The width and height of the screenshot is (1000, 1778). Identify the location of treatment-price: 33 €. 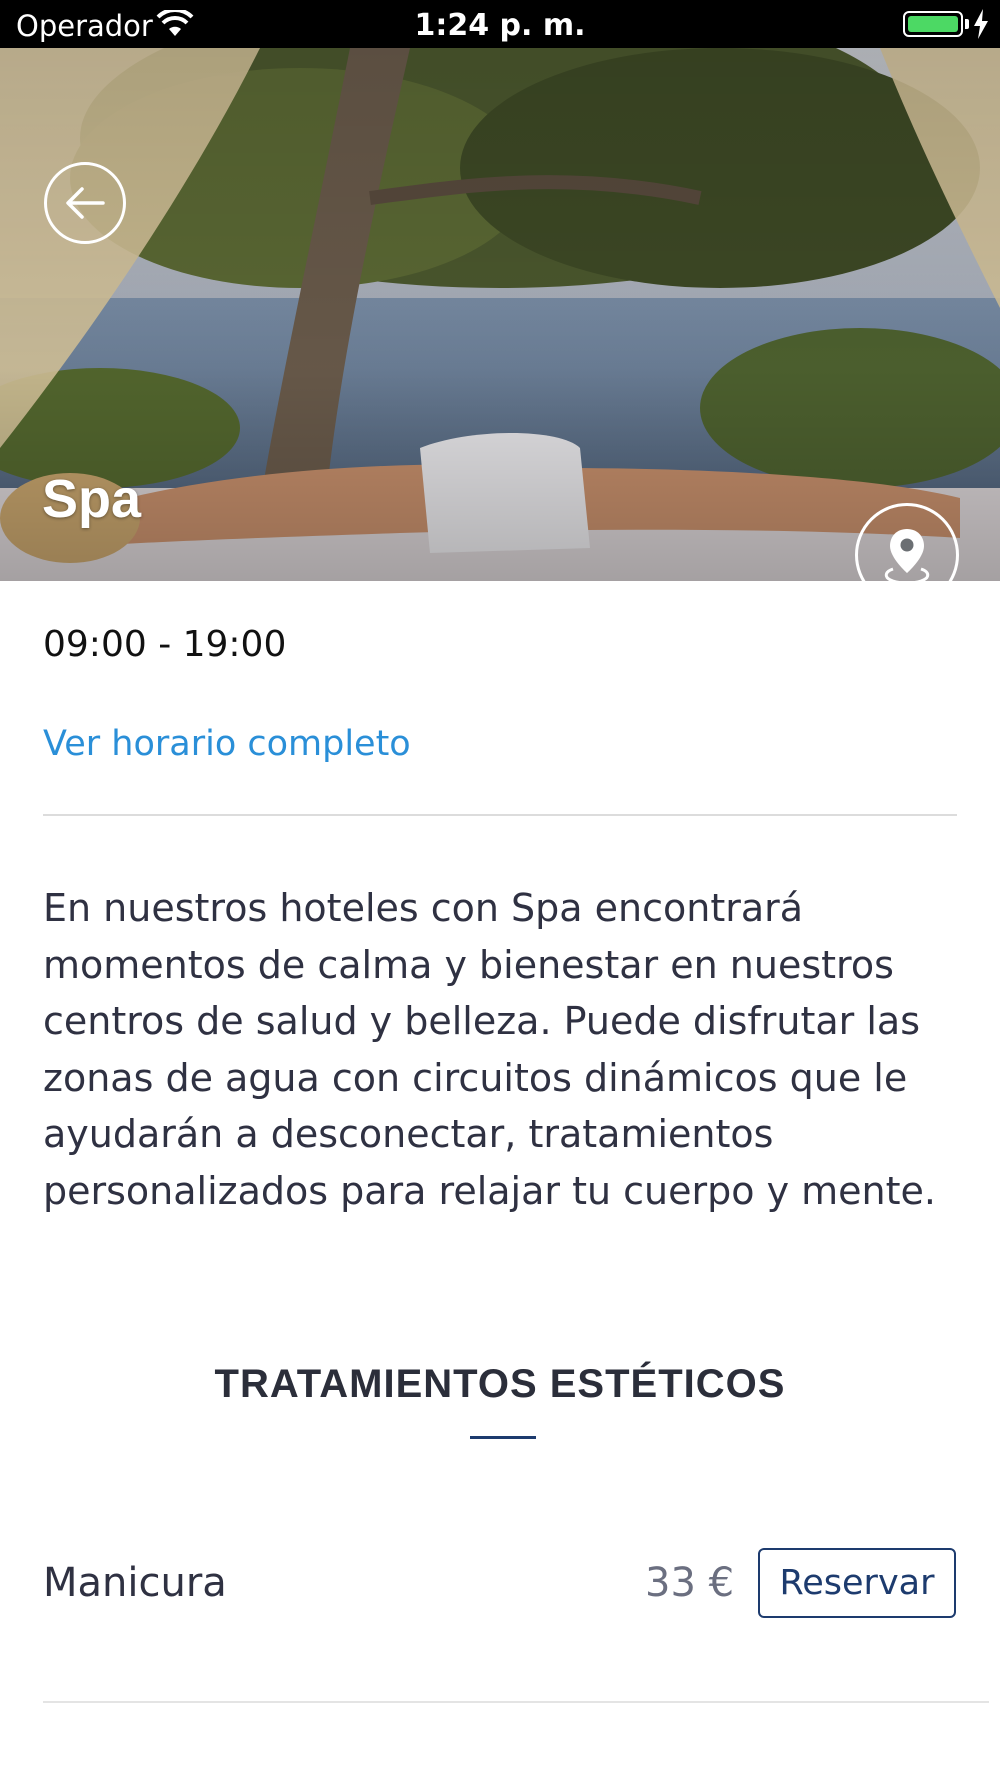
(690, 1583).